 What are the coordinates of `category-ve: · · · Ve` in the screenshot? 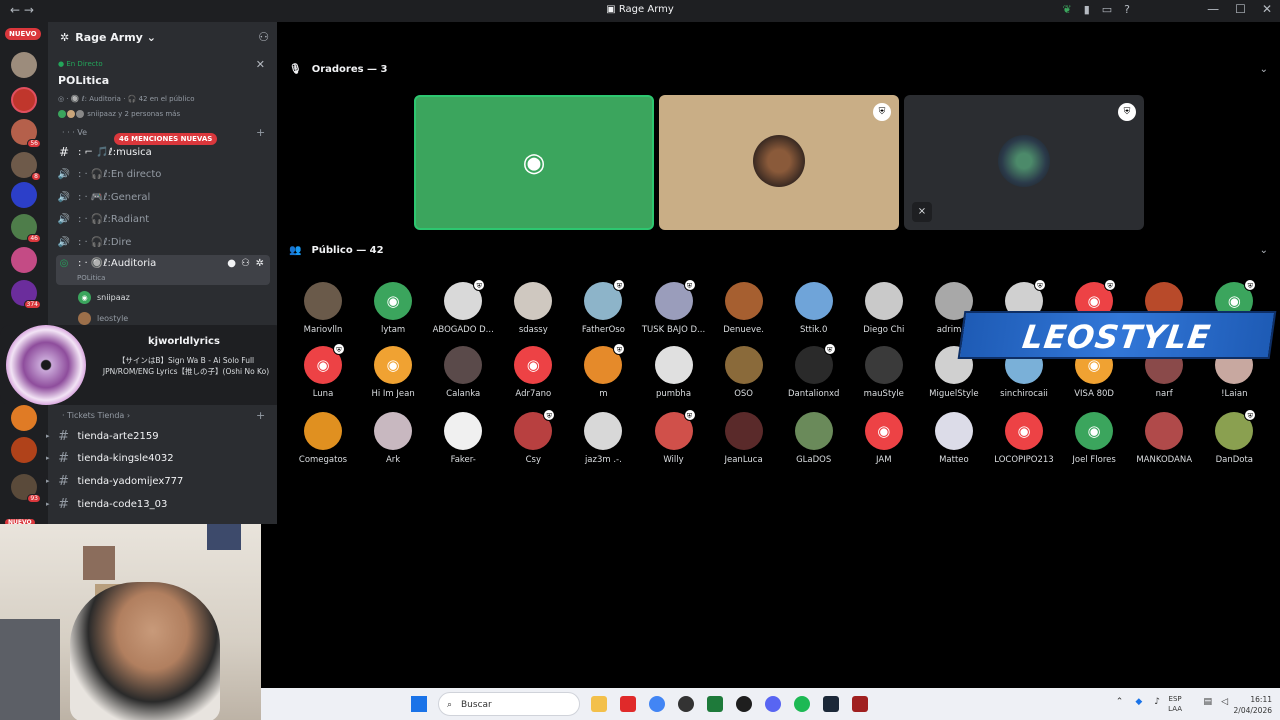 It's located at (74, 132).